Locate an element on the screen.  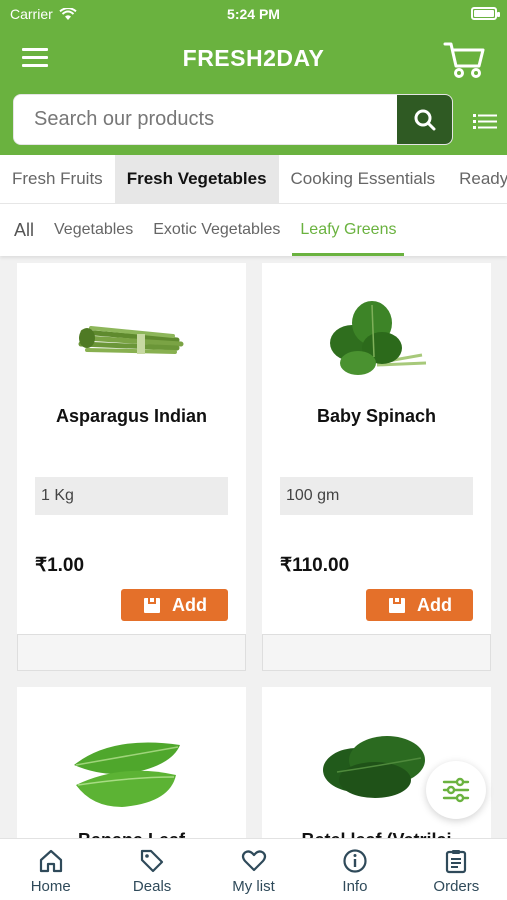
banana-leaf-image is located at coordinates (126, 774).